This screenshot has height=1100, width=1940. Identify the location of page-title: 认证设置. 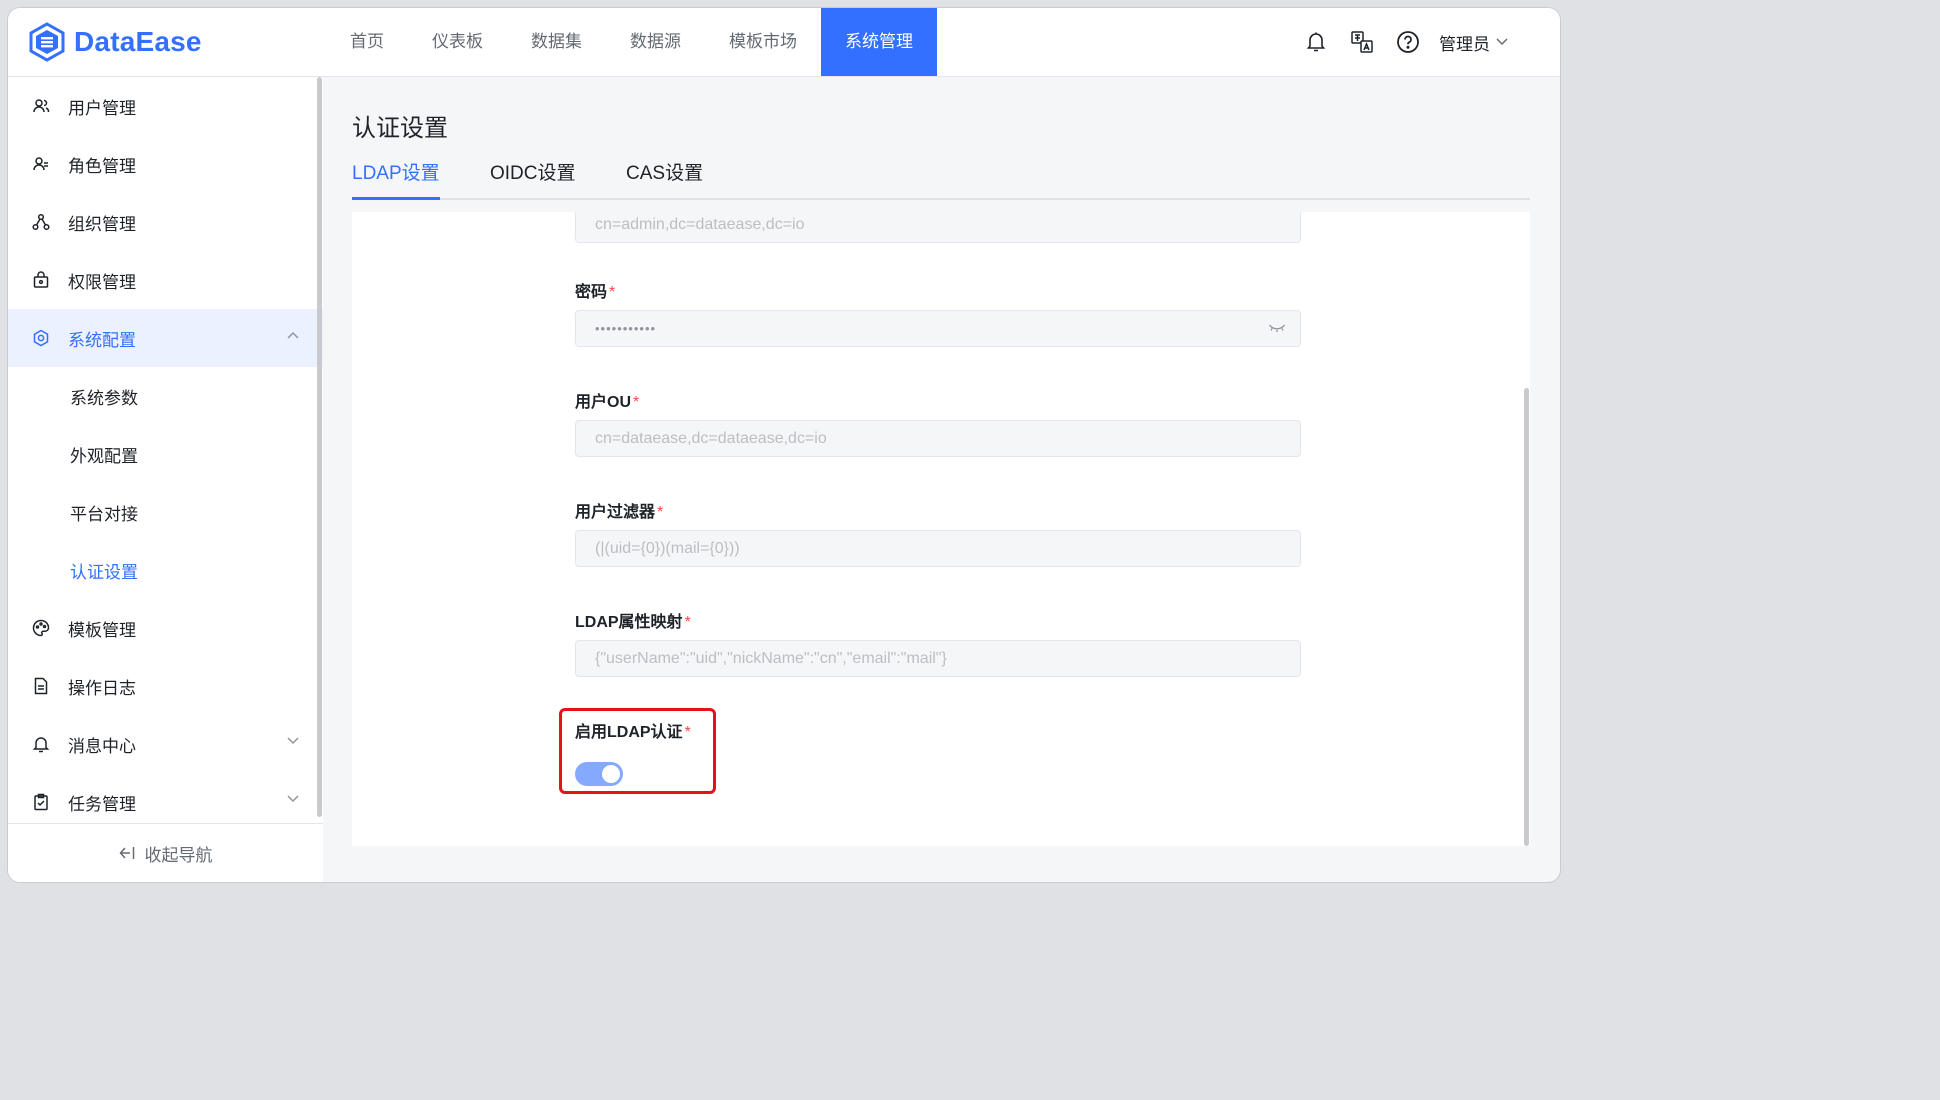
(400, 128).